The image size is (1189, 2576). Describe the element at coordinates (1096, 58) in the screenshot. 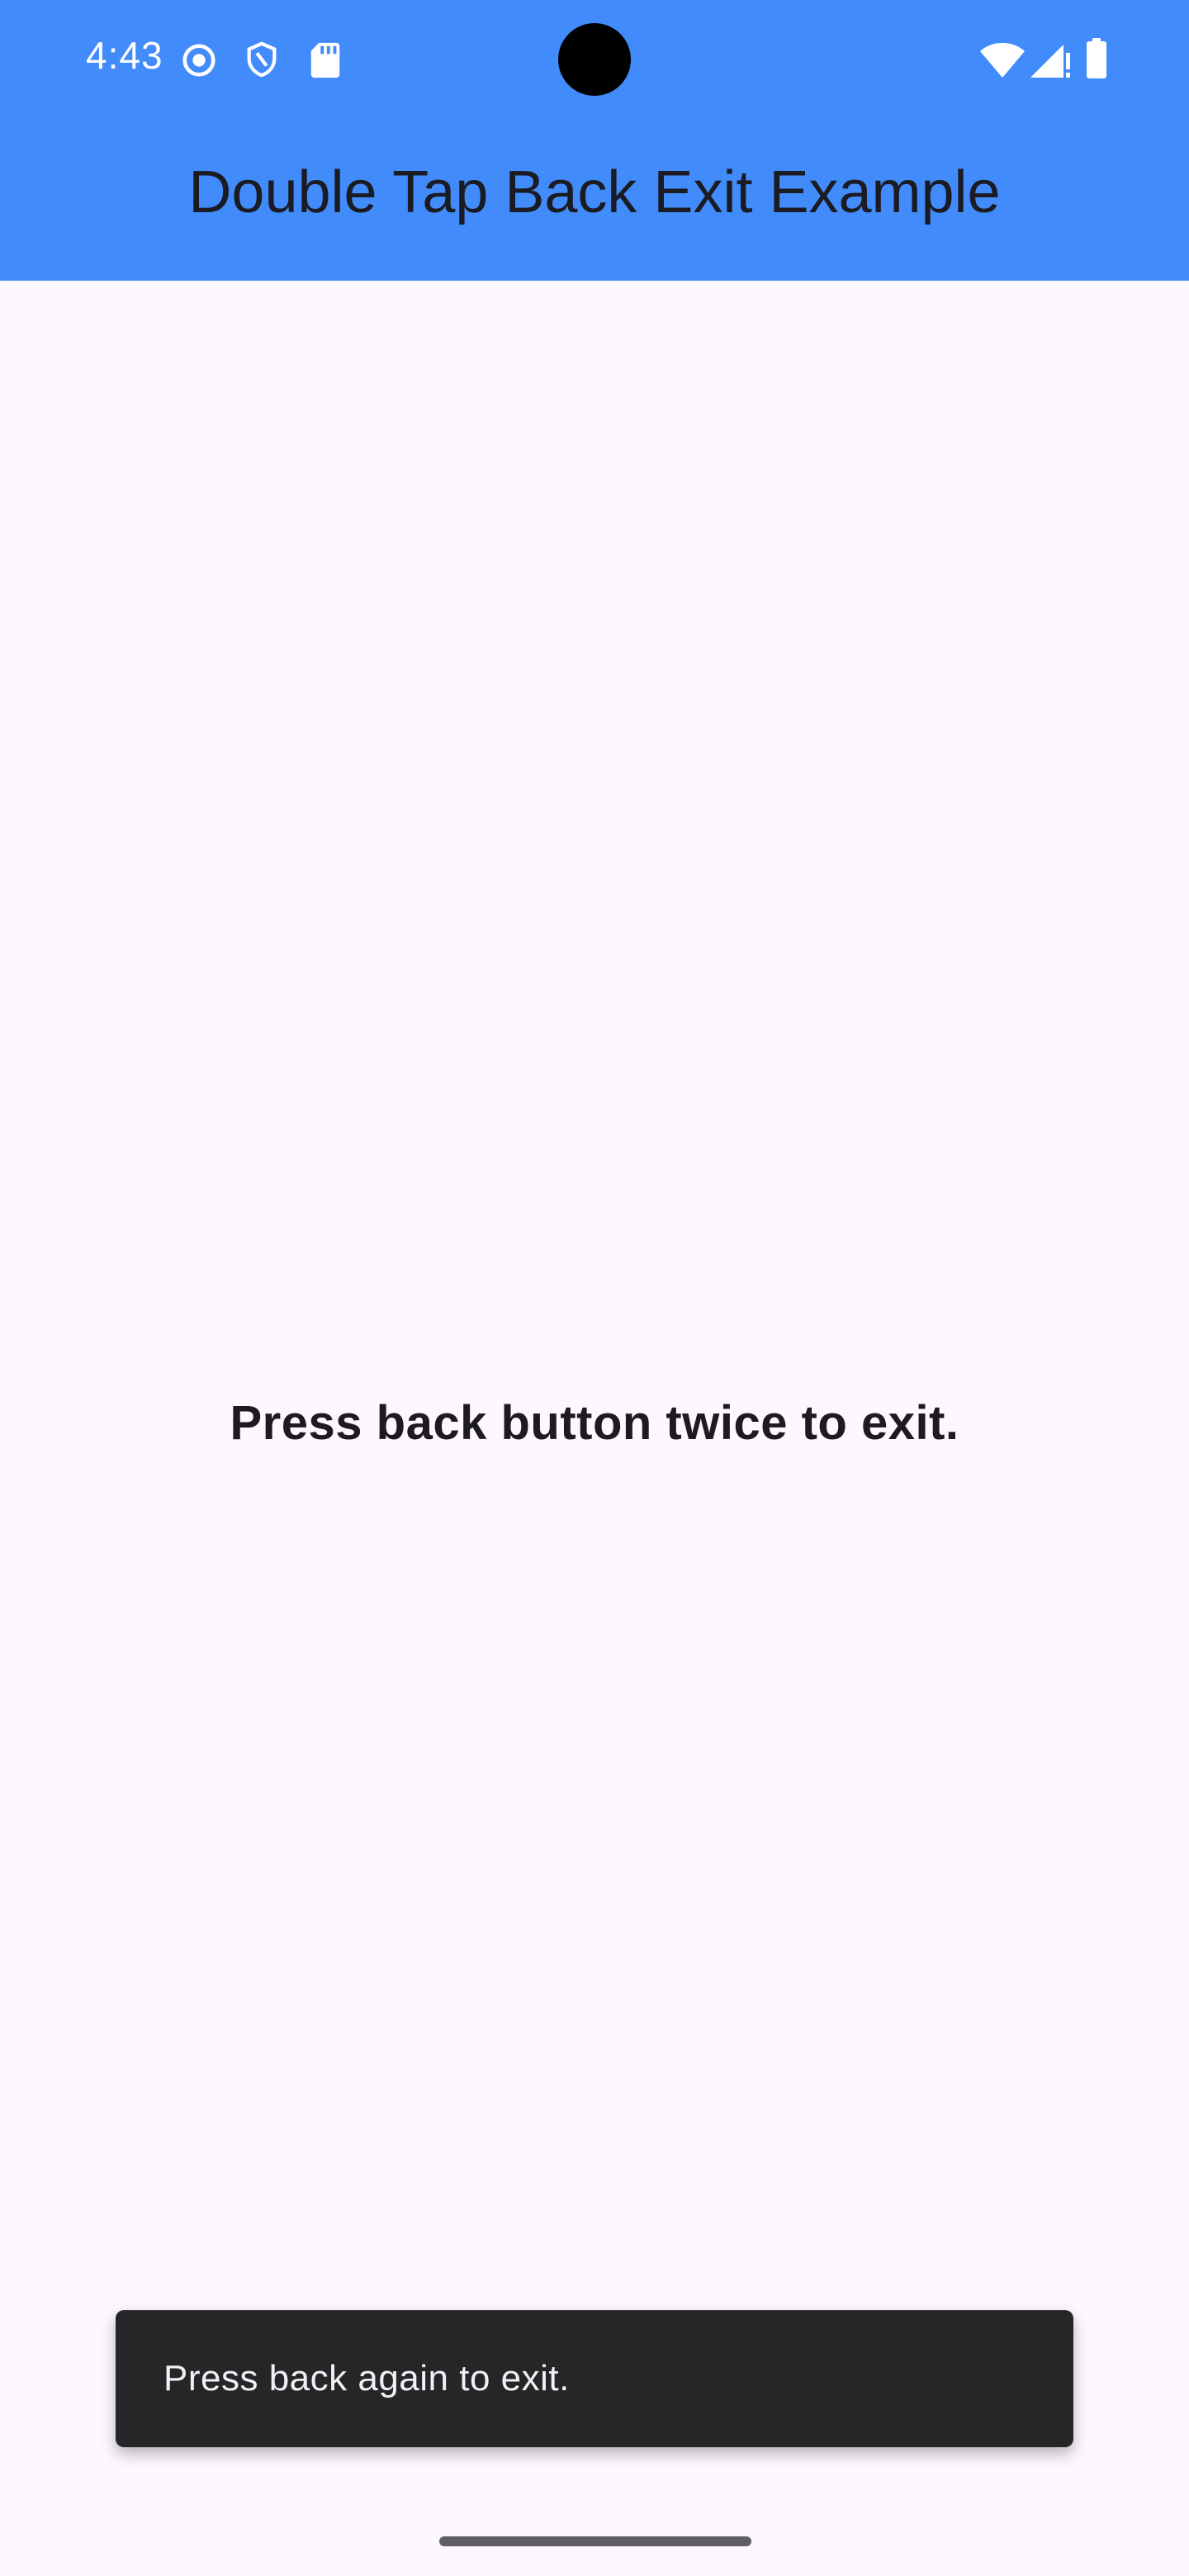

I see `battery-icon` at that location.